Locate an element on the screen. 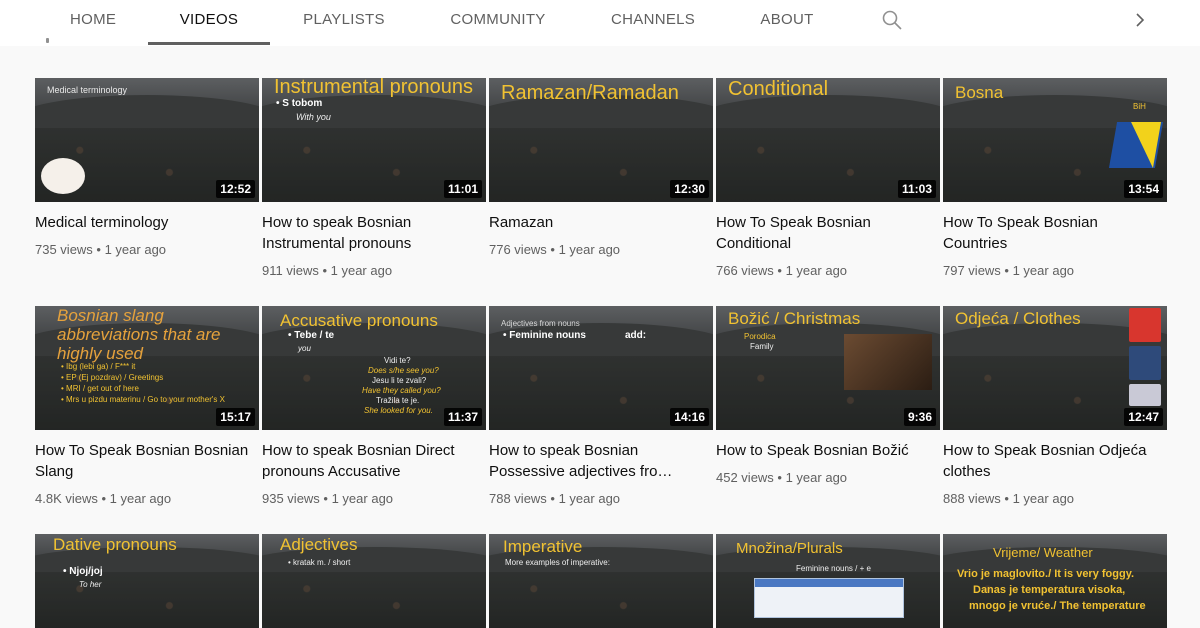 Image resolution: width=1200 pixels, height=628 pixels. video-thumbnail: Bosna BiH 13:54 is located at coordinates (1055, 140).